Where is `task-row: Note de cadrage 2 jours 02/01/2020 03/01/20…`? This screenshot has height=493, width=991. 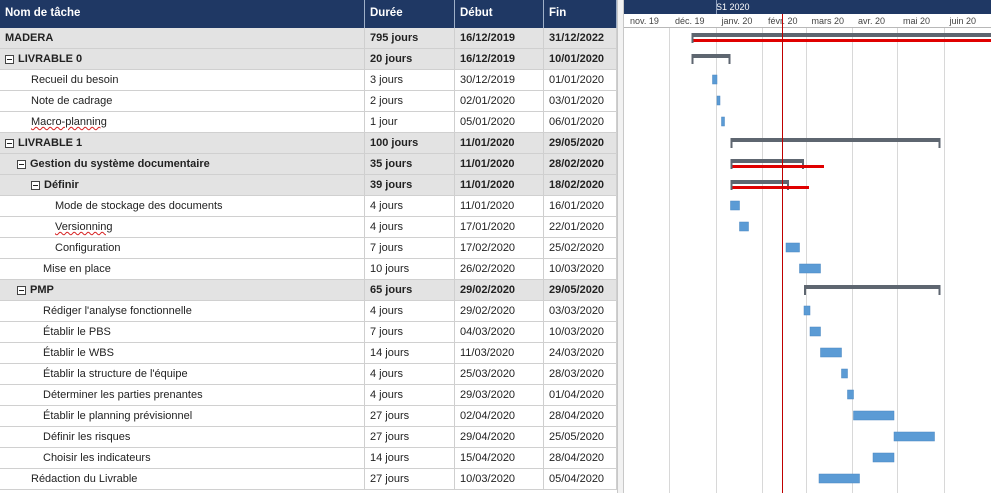
task-row: Note de cadrage 2 jours 02/01/2020 03/01/20… is located at coordinates (308, 101).